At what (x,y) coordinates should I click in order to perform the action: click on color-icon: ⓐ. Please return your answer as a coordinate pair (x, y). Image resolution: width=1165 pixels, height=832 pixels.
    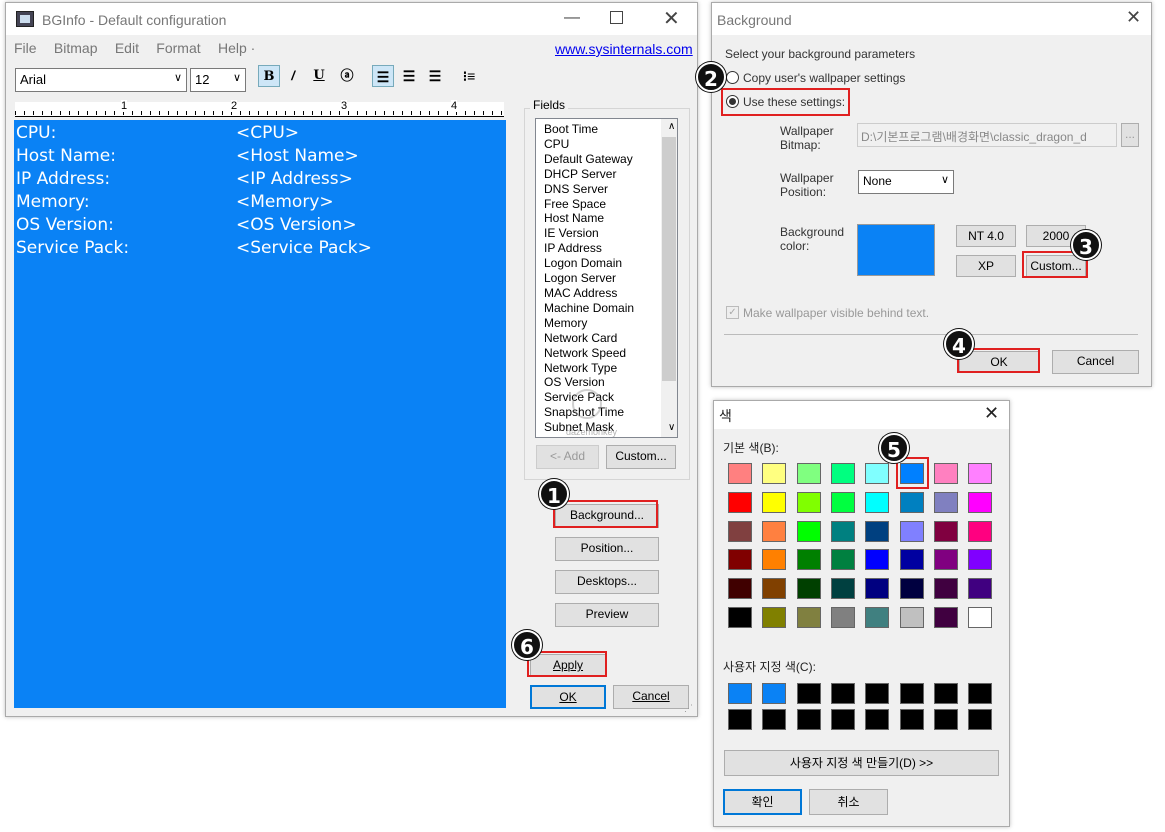
    Looking at the image, I should click on (347, 76).